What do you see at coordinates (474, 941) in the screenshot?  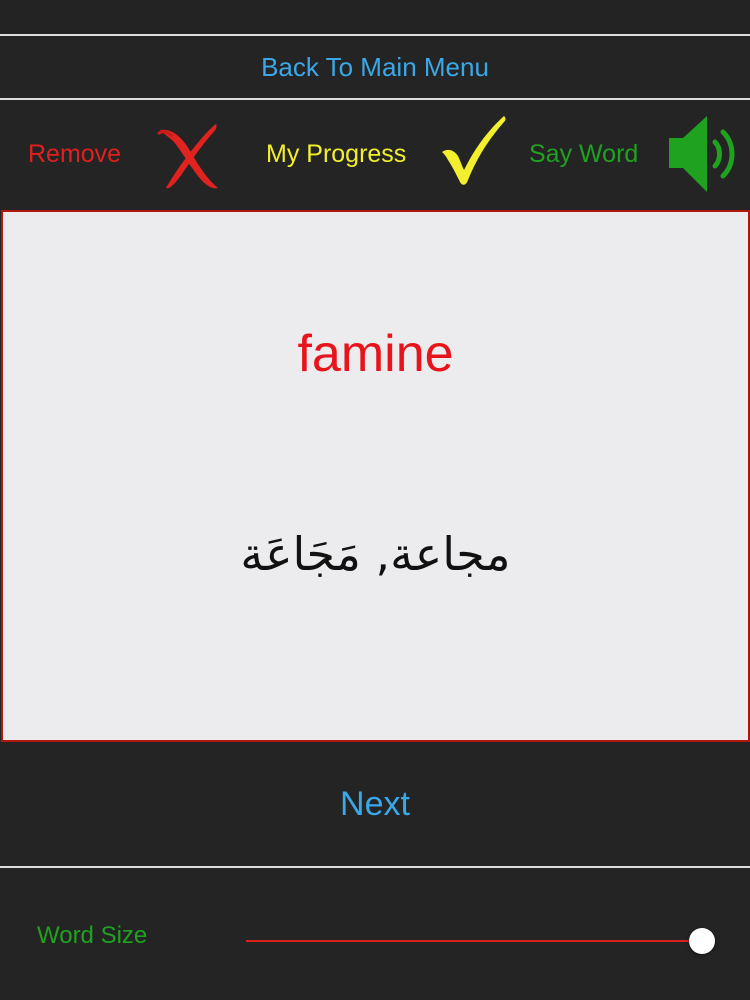 I see `slider-fill` at bounding box center [474, 941].